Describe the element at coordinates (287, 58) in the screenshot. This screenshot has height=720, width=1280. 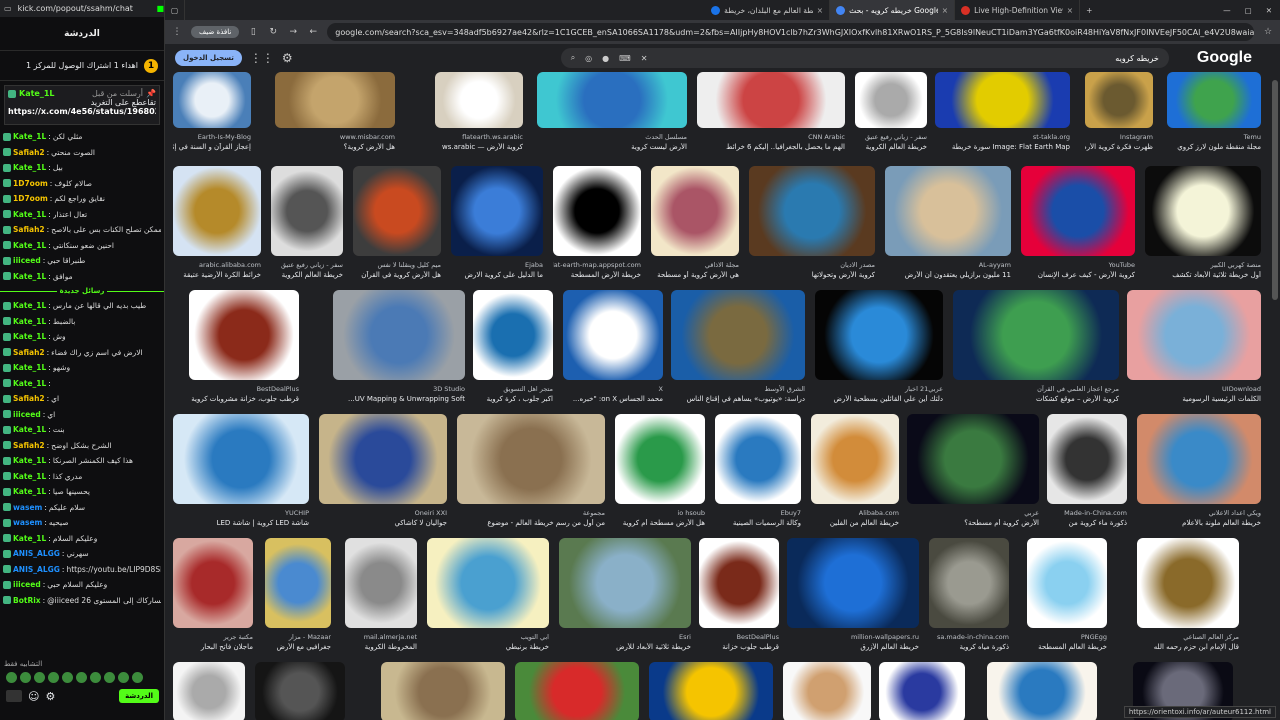
I see `settings-gear-icon: ⚙` at that location.